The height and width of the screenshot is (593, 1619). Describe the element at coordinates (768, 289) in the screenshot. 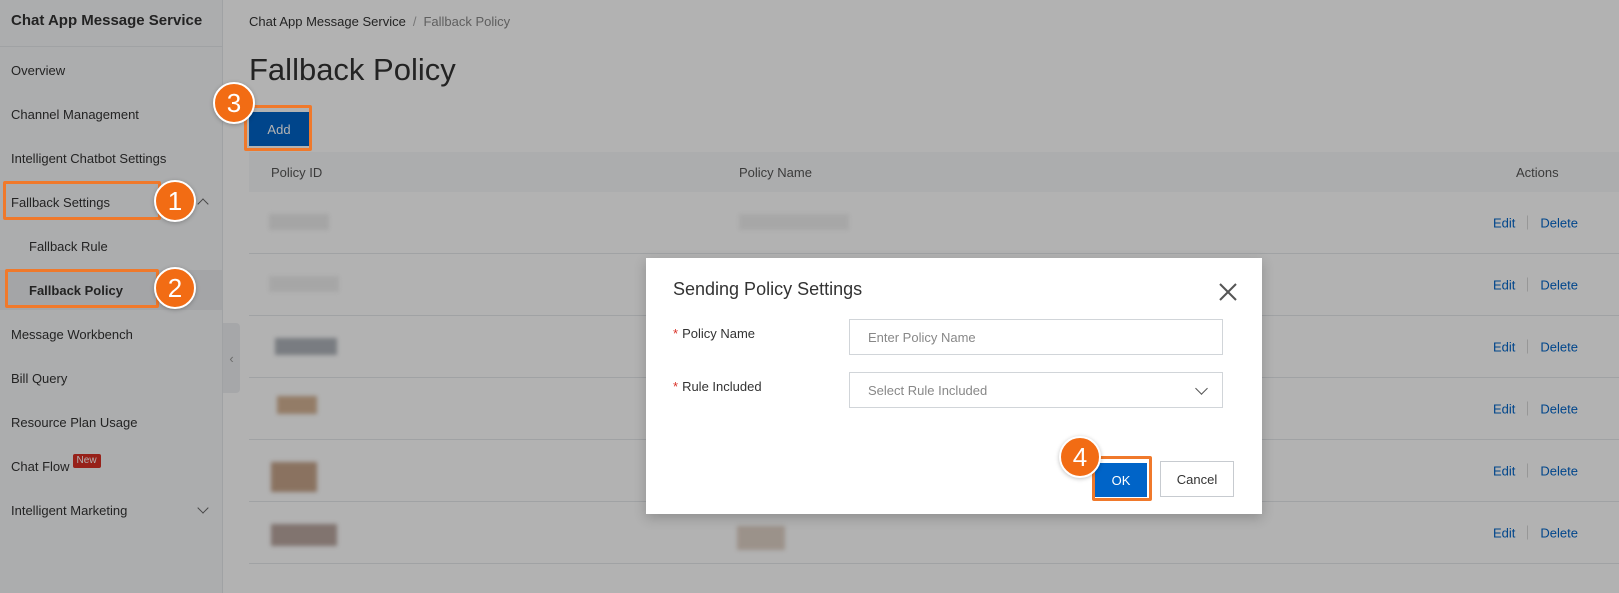

I see `dialog-title: Sending Policy Settings` at that location.